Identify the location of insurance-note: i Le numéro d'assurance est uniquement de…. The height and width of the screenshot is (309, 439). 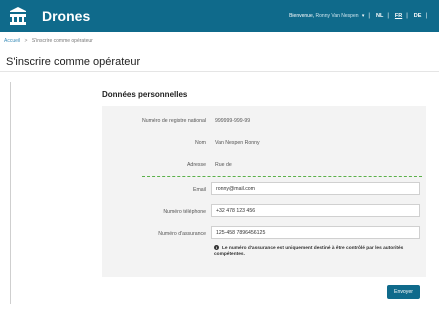
(314, 251).